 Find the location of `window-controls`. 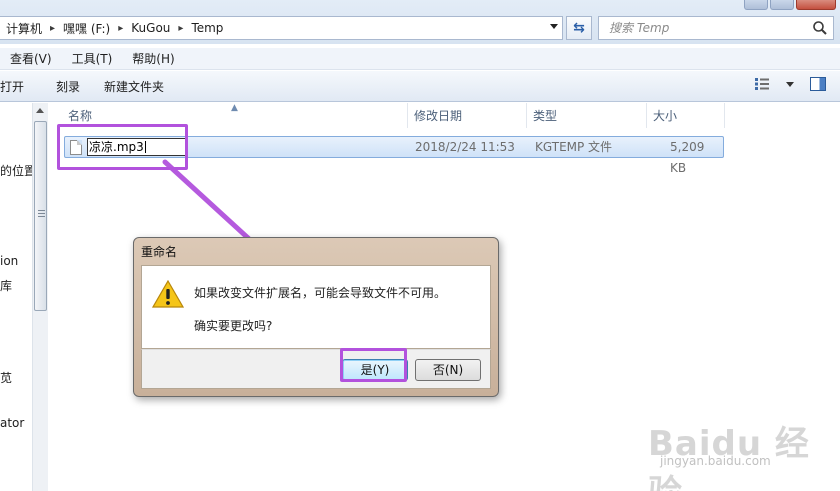

window-controls is located at coordinates (785, 5).